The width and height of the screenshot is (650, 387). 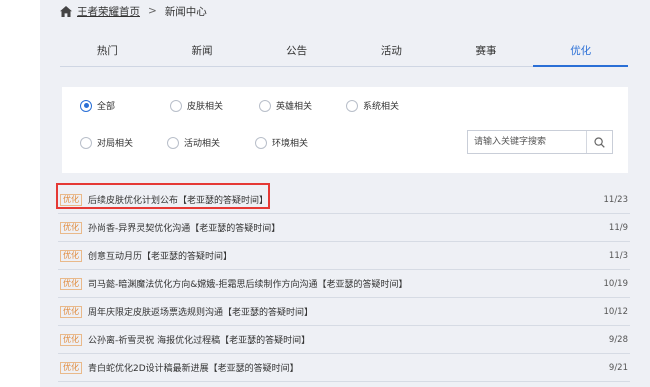 I want to click on news-item: 优化 青白蛇优化2D设计稿最新进展【老亚瑟的答疑时间】 9/21, so click(x=344, y=368).